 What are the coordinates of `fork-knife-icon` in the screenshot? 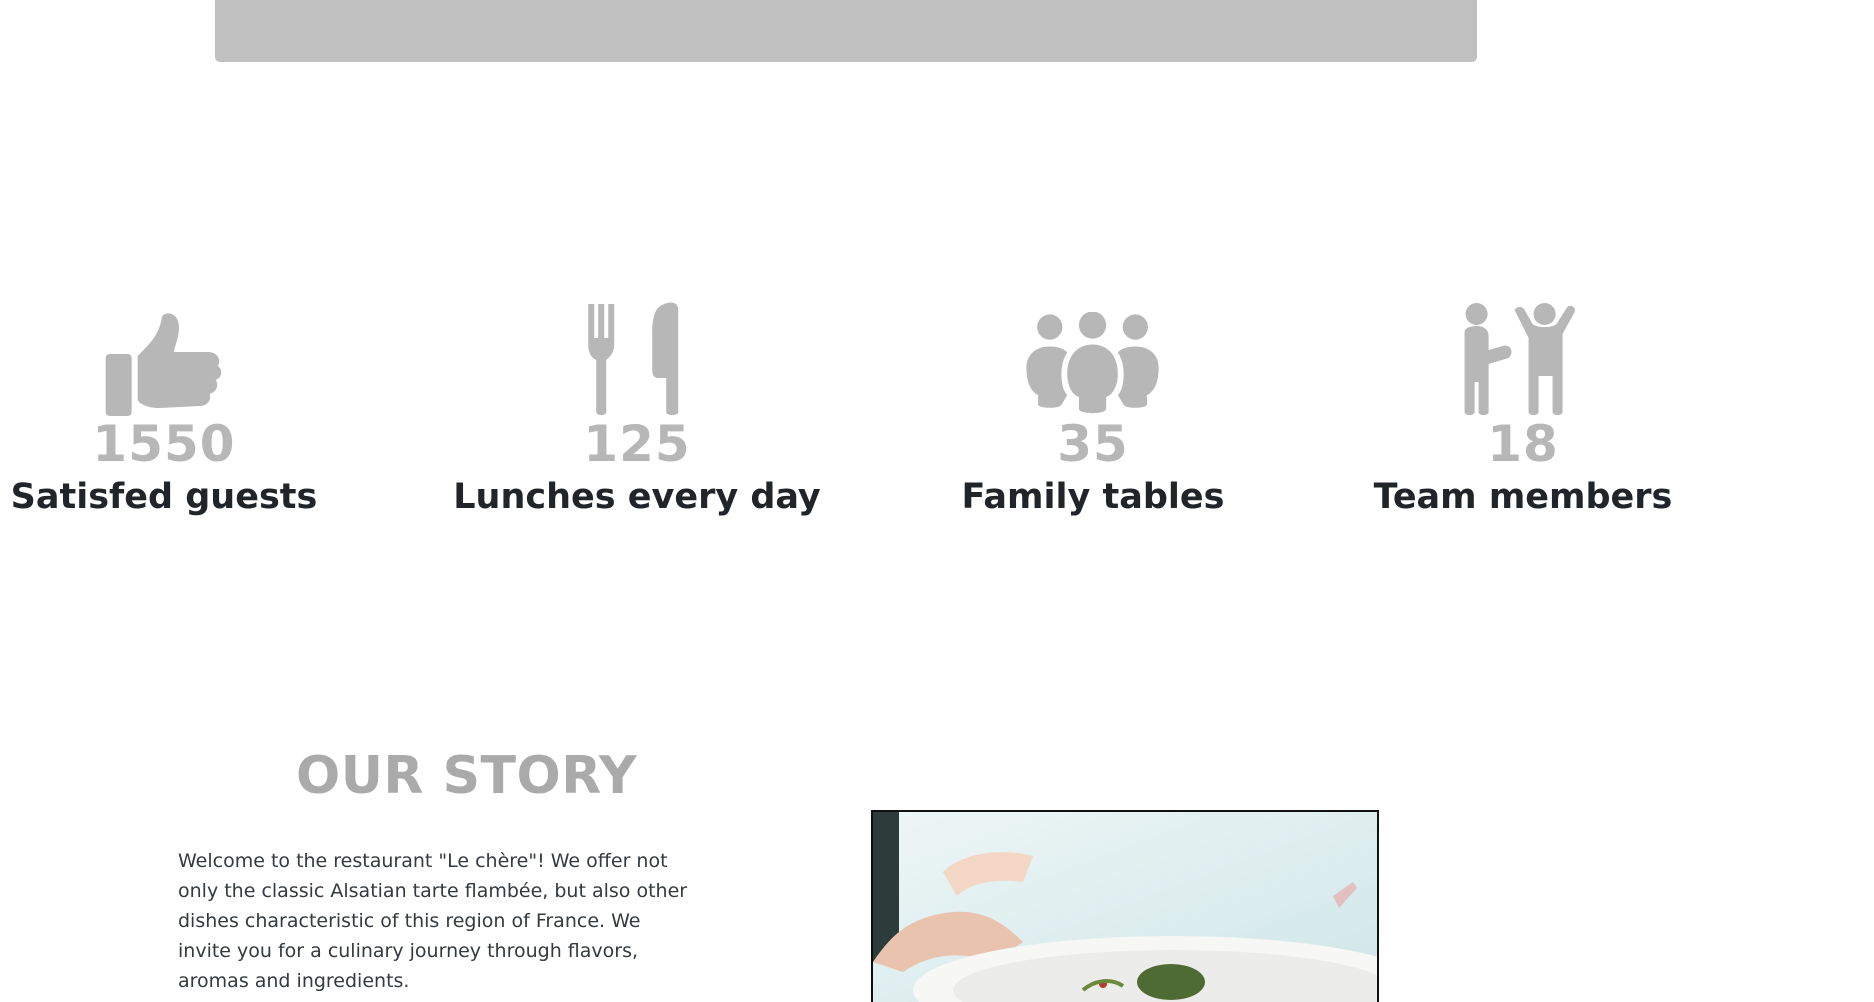 It's located at (637, 358).